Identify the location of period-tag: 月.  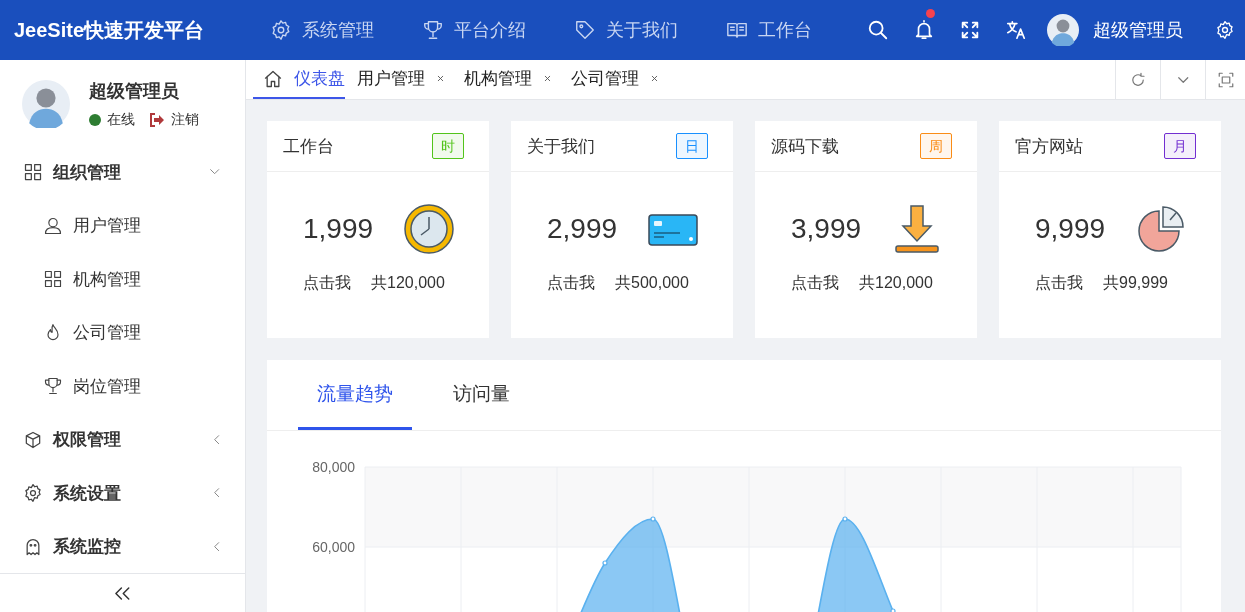
(1180, 146).